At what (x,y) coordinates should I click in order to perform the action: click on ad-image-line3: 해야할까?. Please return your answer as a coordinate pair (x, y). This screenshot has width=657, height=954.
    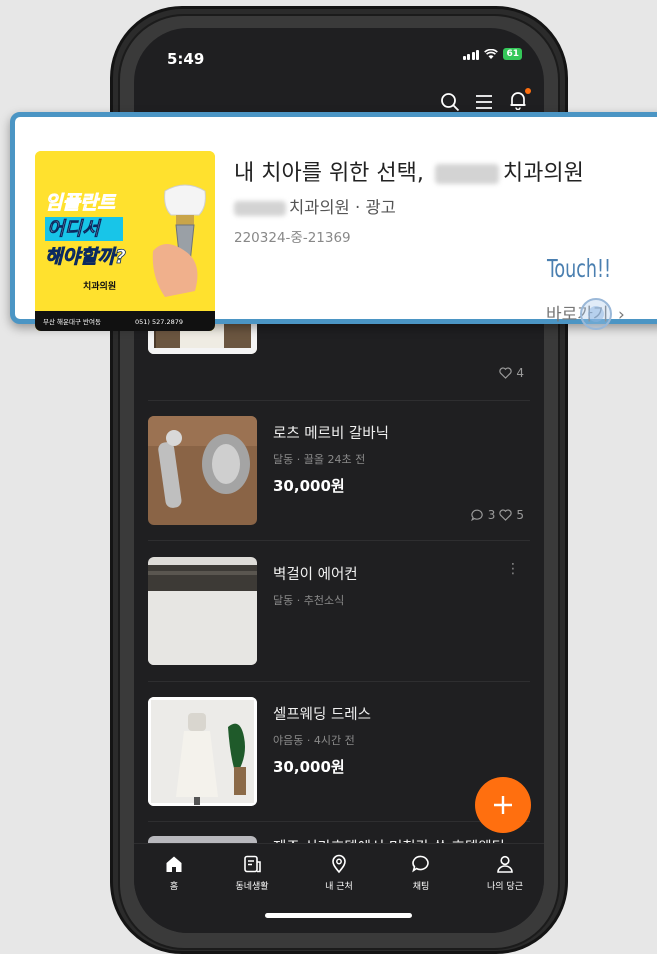
    Looking at the image, I should click on (85, 257).